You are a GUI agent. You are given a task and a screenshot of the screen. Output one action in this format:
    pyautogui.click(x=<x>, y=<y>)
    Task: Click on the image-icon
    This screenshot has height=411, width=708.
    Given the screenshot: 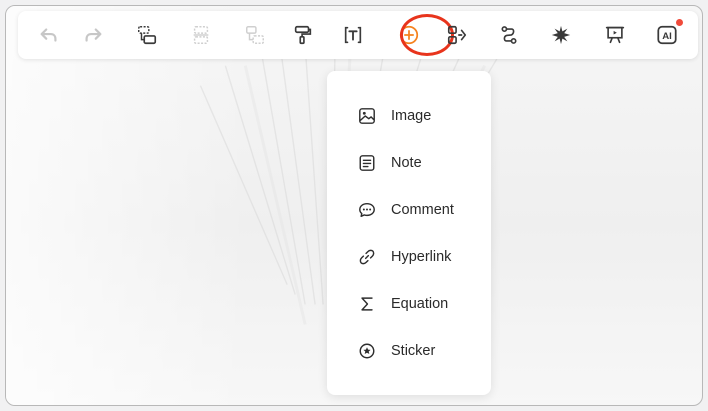 What is the action you would take?
    pyautogui.click(x=367, y=116)
    